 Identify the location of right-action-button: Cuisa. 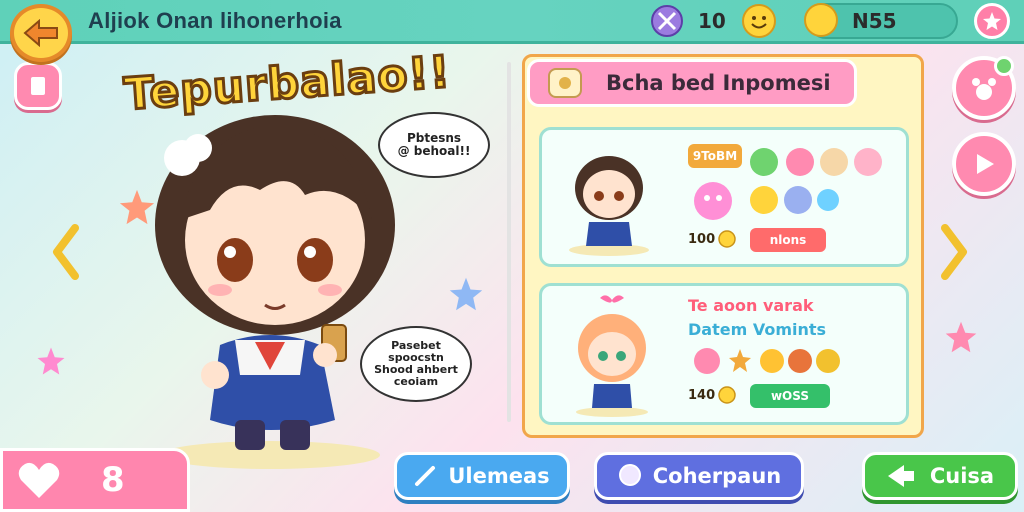
(940, 476).